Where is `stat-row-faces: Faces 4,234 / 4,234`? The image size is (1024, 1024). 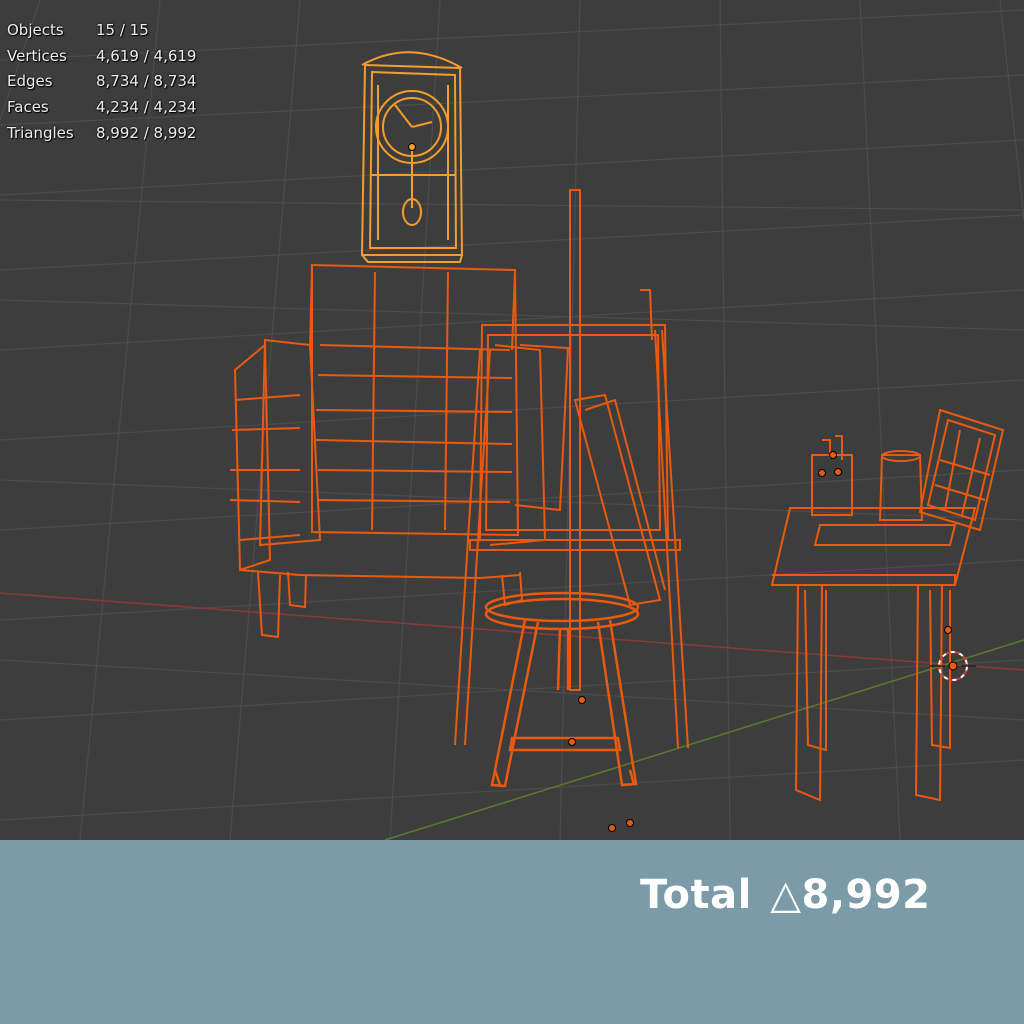 stat-row-faces: Faces 4,234 / 4,234 is located at coordinates (101, 108).